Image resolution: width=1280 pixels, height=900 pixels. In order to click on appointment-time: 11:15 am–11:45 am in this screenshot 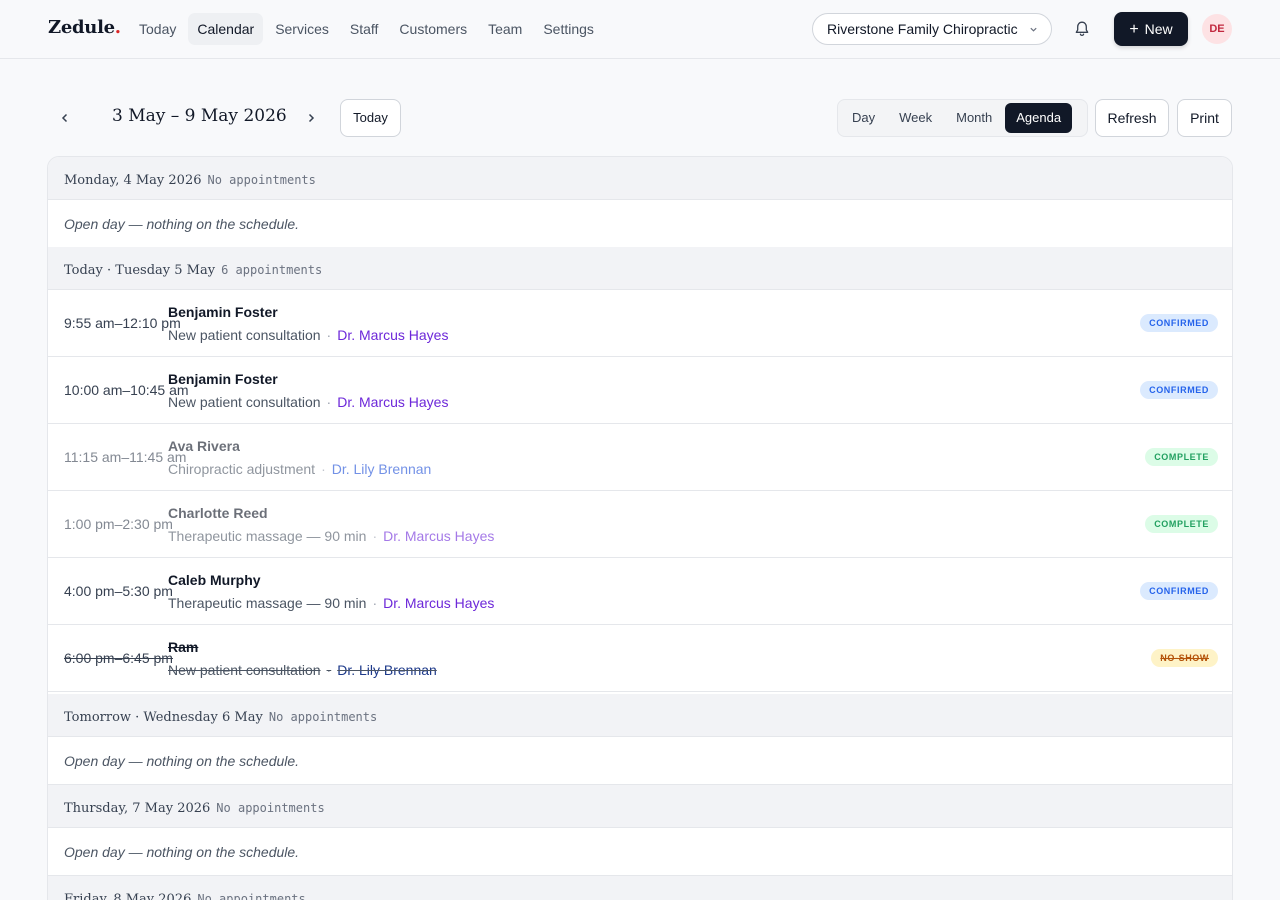, I will do `click(125, 457)`.